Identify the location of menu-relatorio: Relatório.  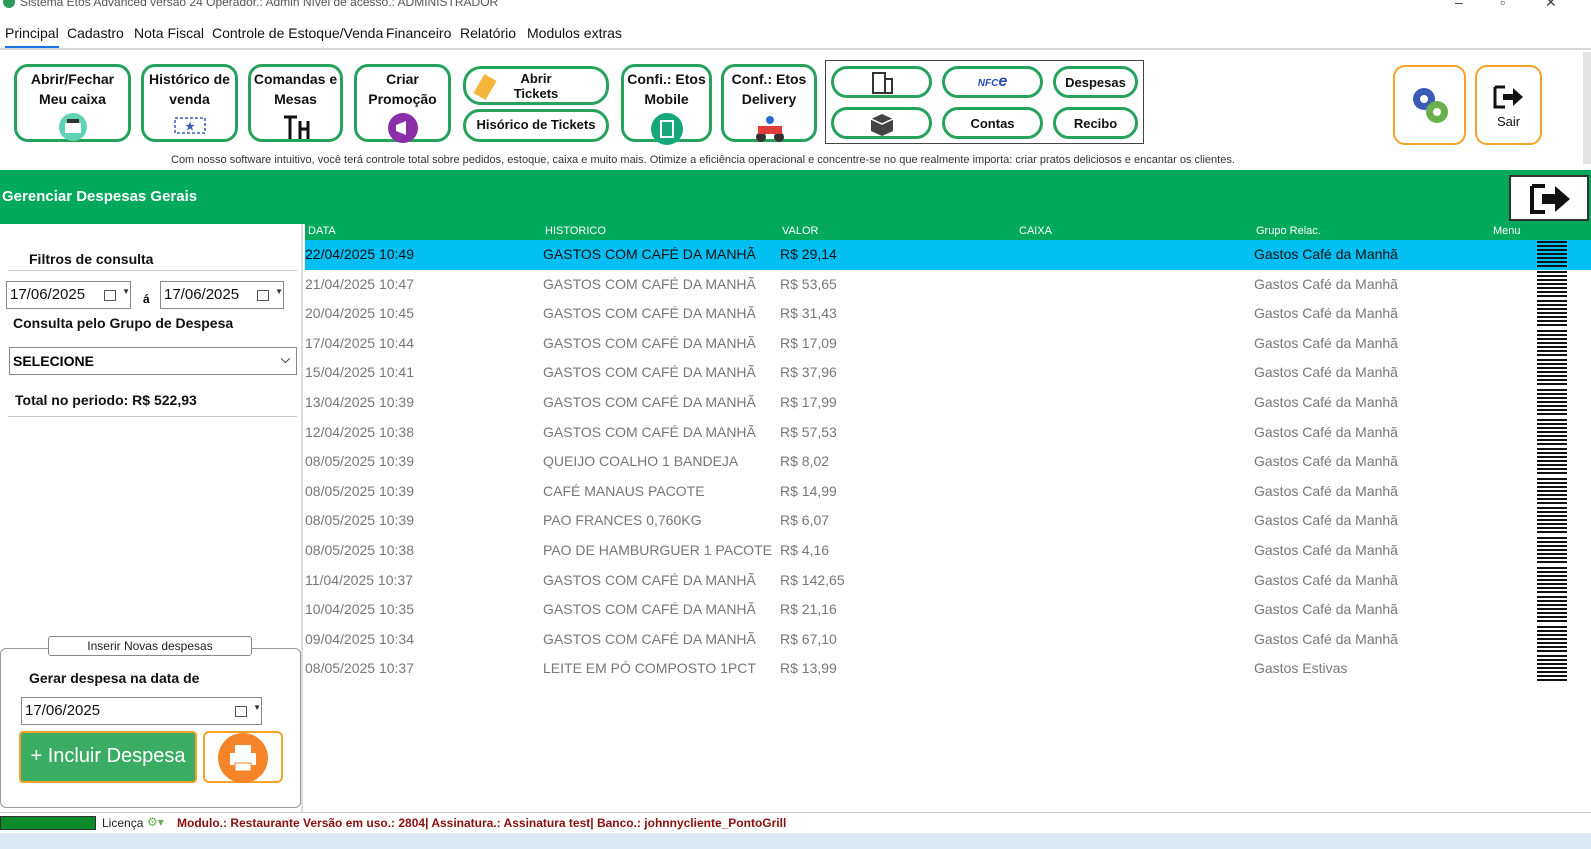
(488, 33).